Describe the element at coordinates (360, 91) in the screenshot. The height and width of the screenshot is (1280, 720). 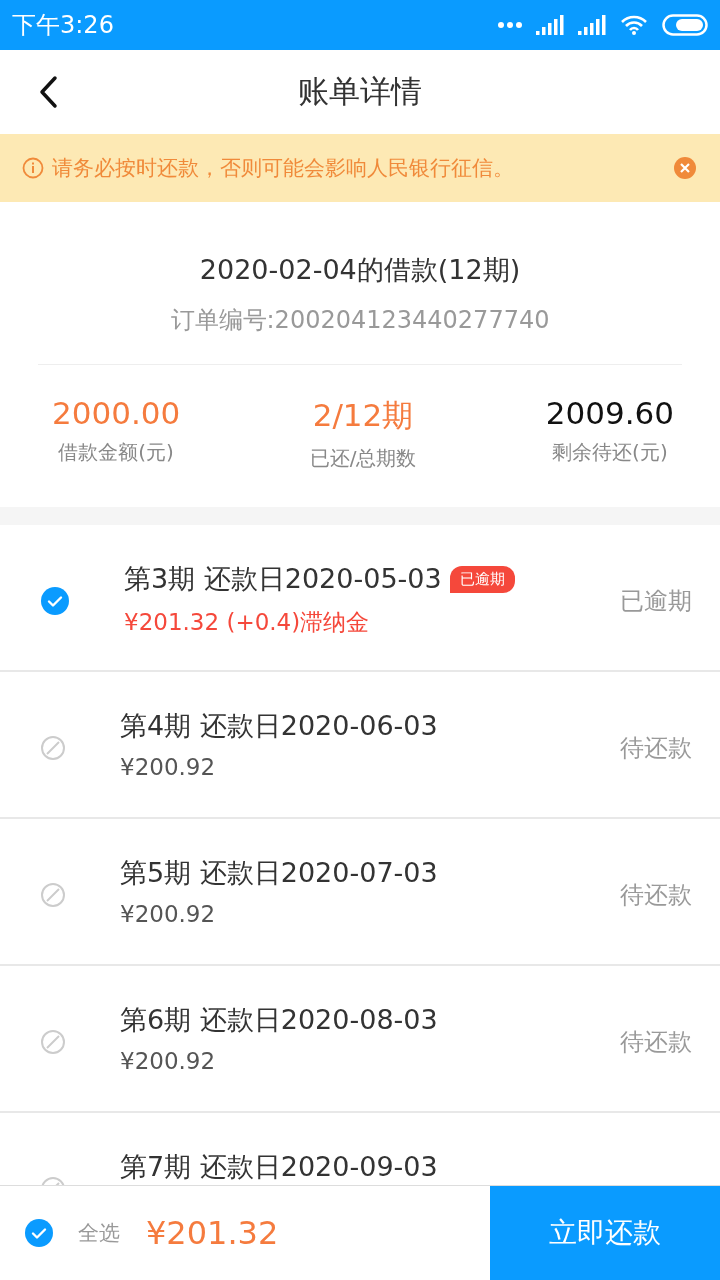
I see `page-title: 账单详情` at that location.